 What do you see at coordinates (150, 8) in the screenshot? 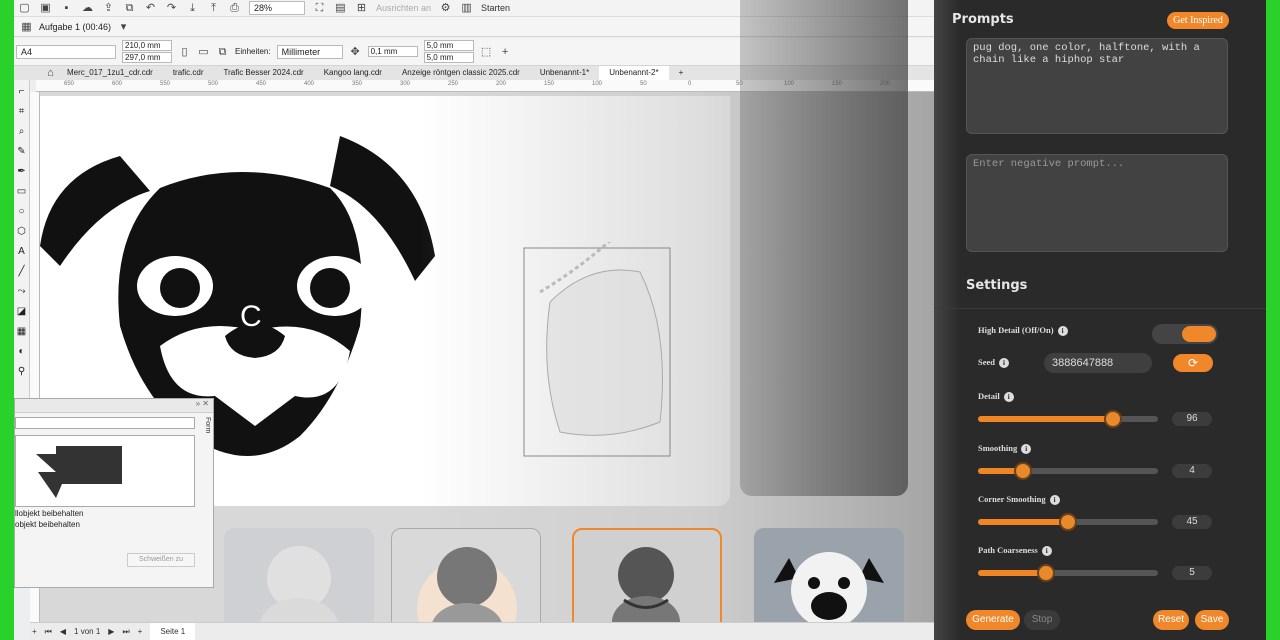
I see `undo-icon: ↶` at bounding box center [150, 8].